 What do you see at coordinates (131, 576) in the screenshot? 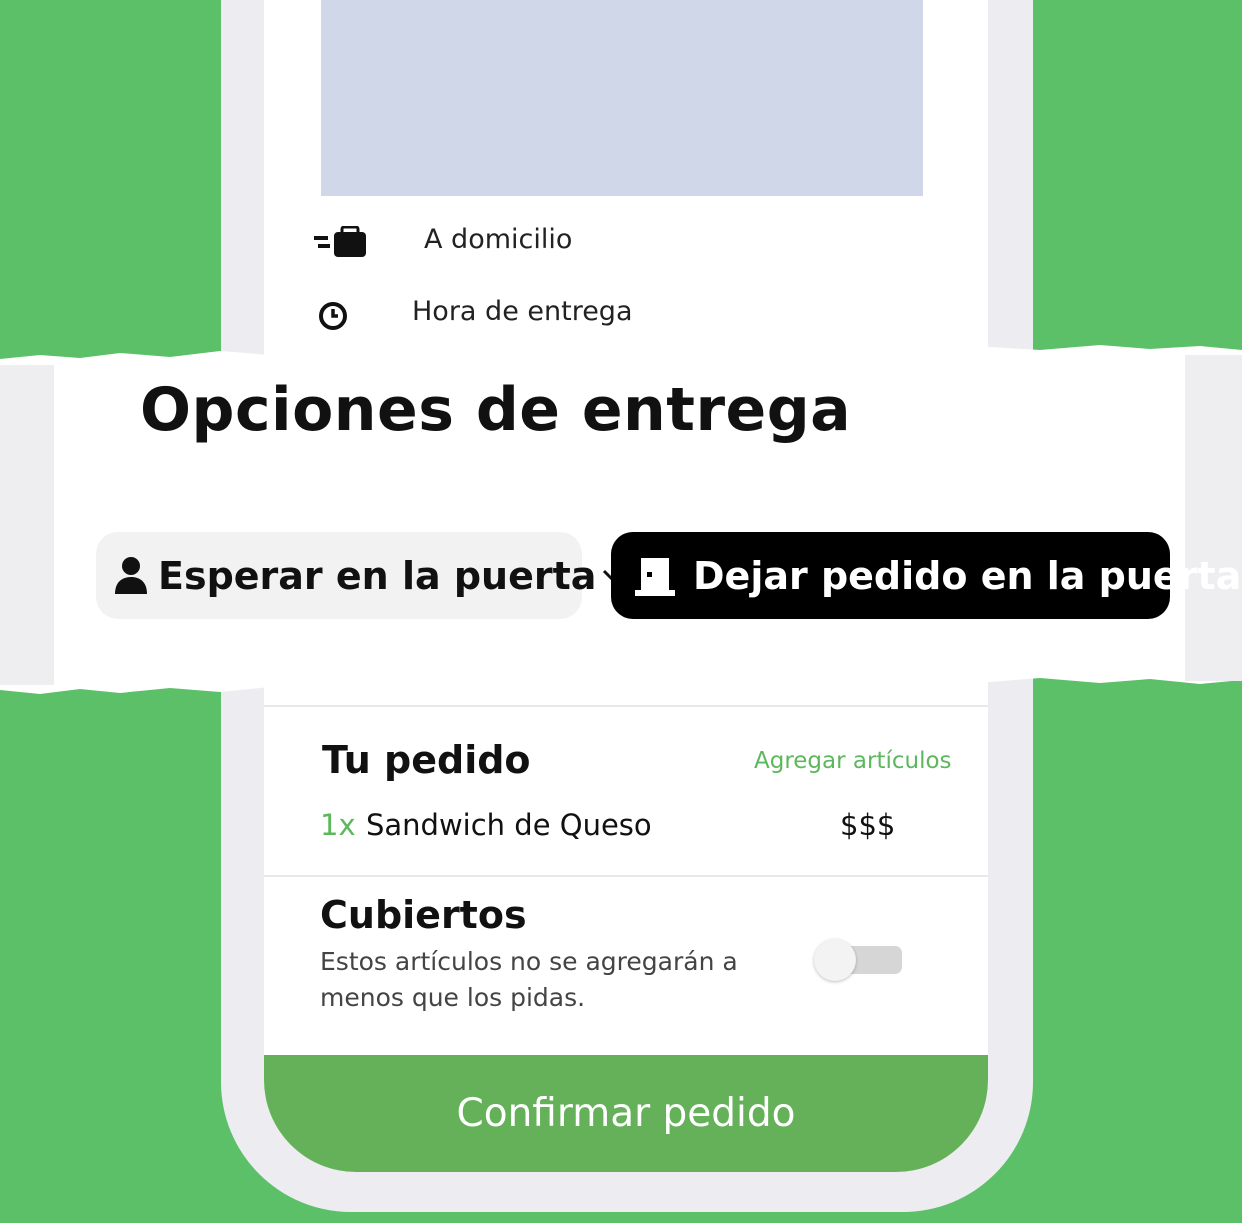
I see `person-icon` at bounding box center [131, 576].